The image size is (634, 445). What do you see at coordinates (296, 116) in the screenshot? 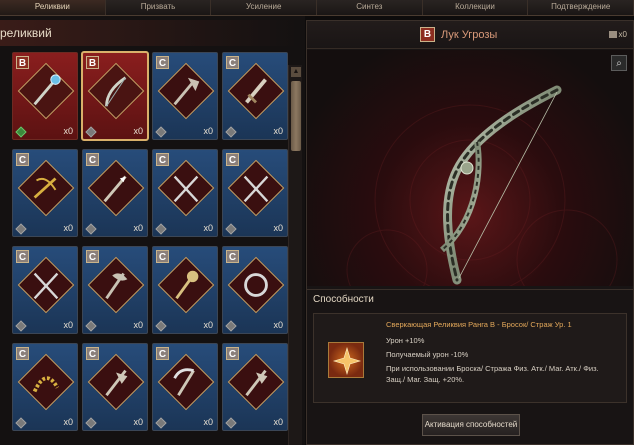
I see `scroll-thumb` at bounding box center [296, 116].